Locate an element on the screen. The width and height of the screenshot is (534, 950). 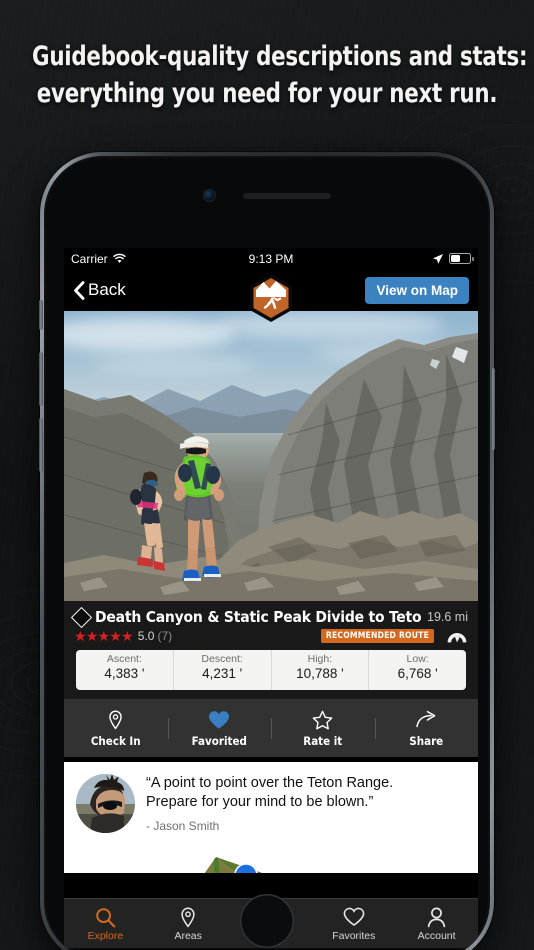
action-label: Share is located at coordinates (426, 740).